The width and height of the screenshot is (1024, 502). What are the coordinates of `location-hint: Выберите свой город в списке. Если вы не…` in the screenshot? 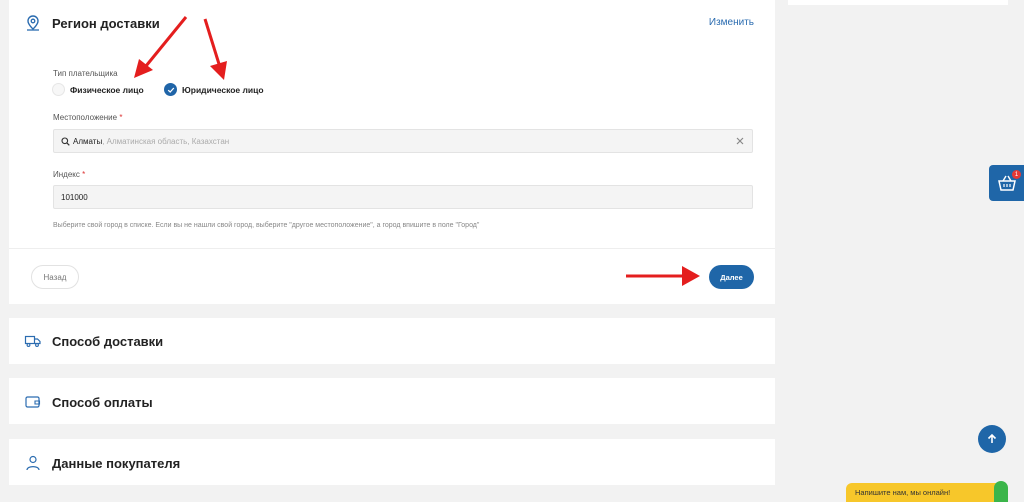 It's located at (266, 225).